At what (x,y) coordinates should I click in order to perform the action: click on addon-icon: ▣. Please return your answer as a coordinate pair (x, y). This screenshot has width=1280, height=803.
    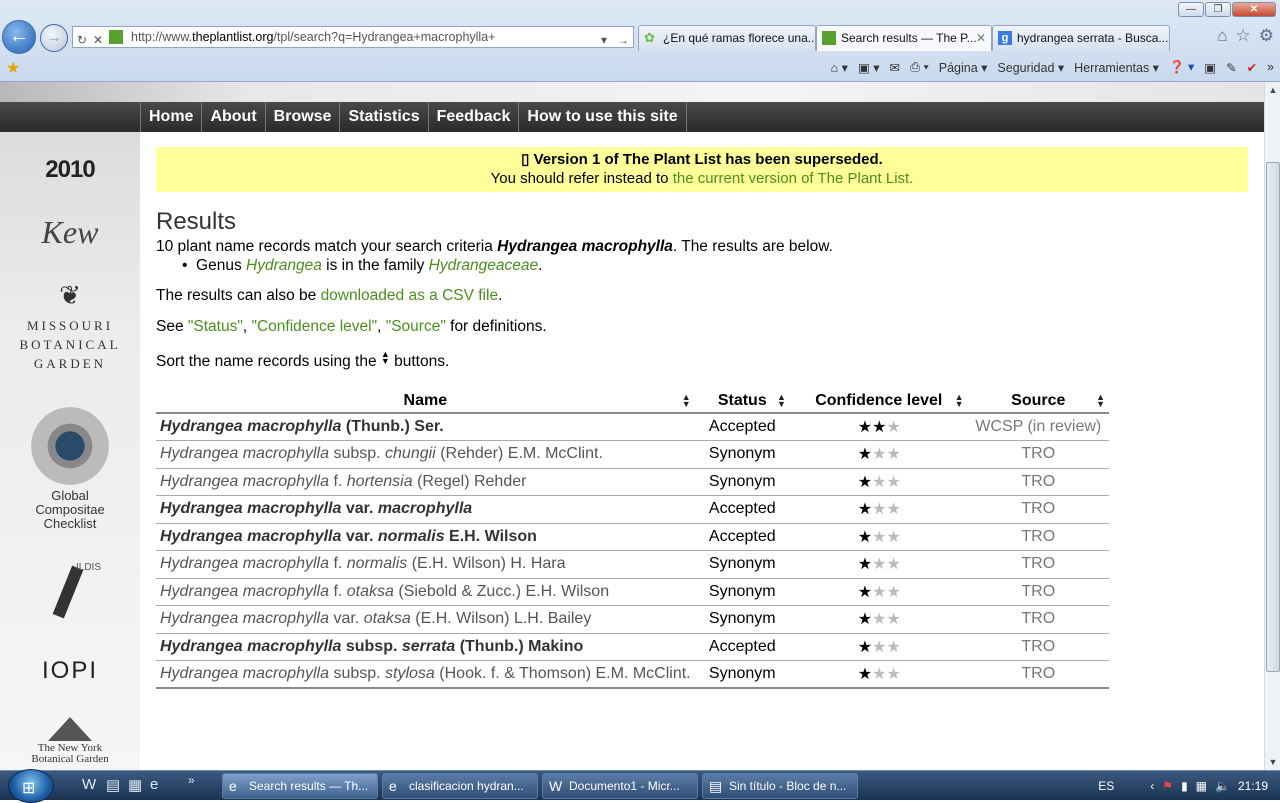
    Looking at the image, I should click on (1210, 67).